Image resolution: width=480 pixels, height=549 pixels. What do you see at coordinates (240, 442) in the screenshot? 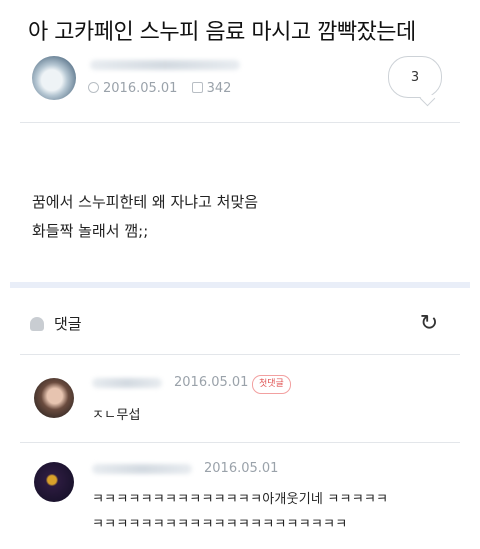
I see `comment-divider` at bounding box center [240, 442].